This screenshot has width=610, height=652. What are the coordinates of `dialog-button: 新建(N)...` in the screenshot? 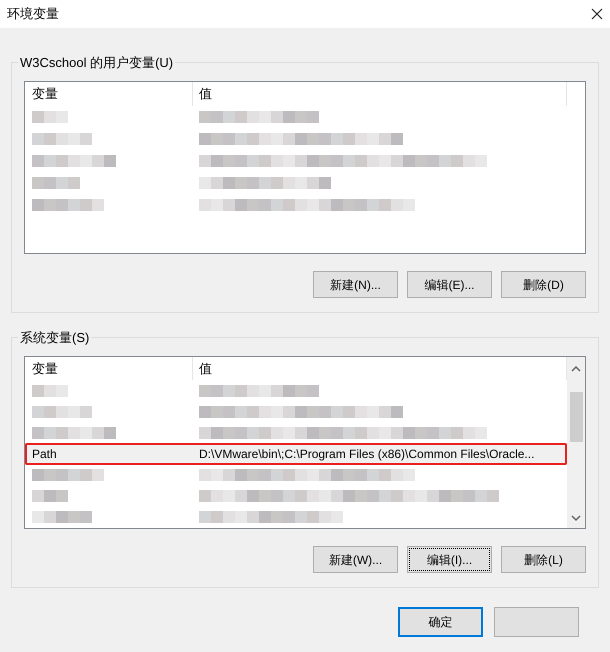 It's located at (355, 284).